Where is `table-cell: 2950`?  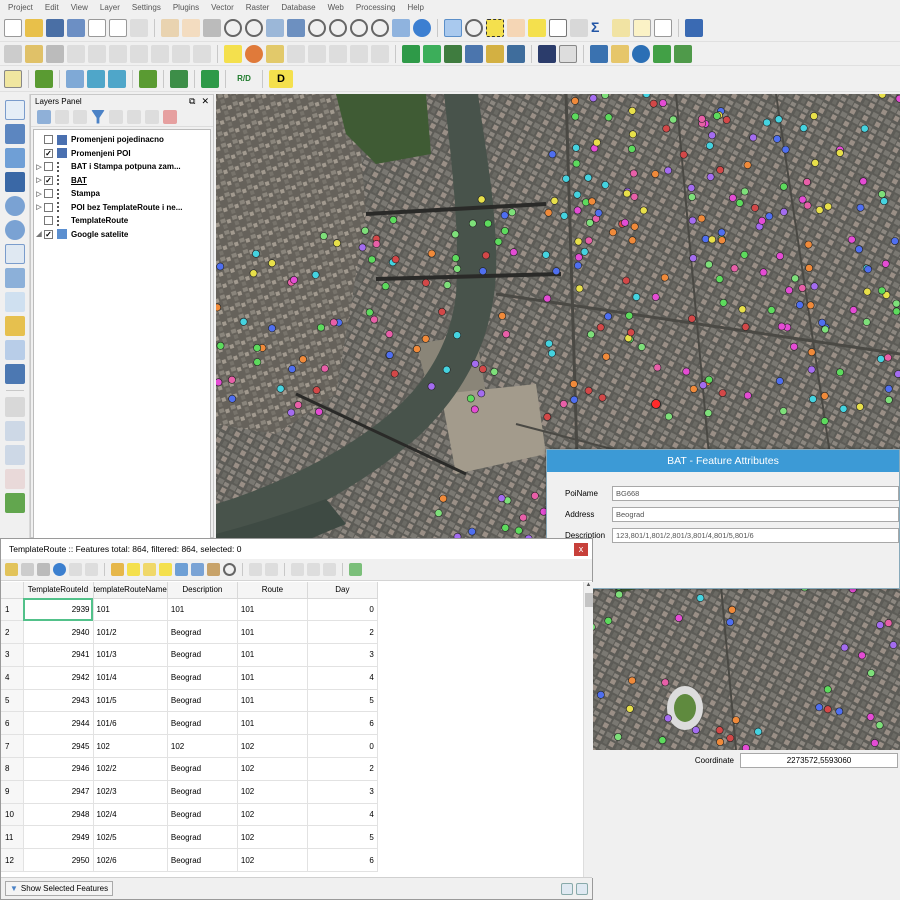
table-cell: 2950 is located at coordinates (58, 860).